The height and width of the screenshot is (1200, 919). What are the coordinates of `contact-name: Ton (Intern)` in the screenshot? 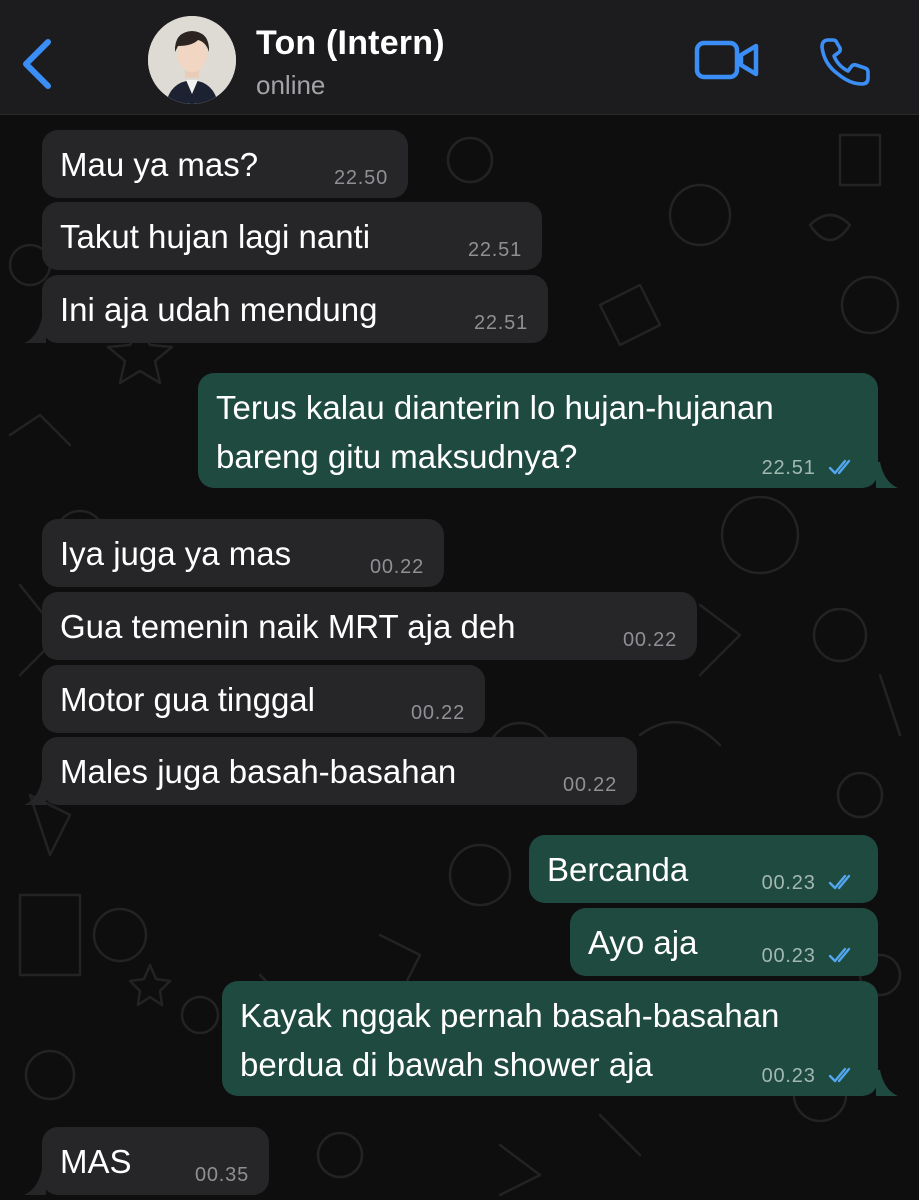 It's located at (350, 43).